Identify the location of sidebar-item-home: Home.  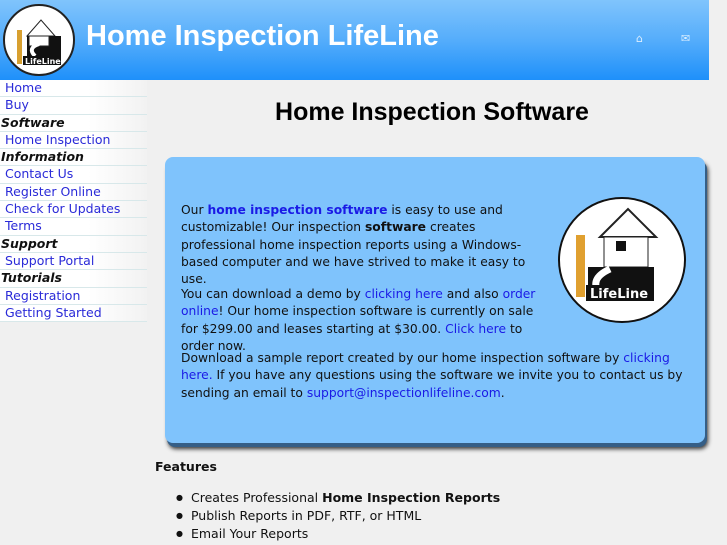
(73, 89).